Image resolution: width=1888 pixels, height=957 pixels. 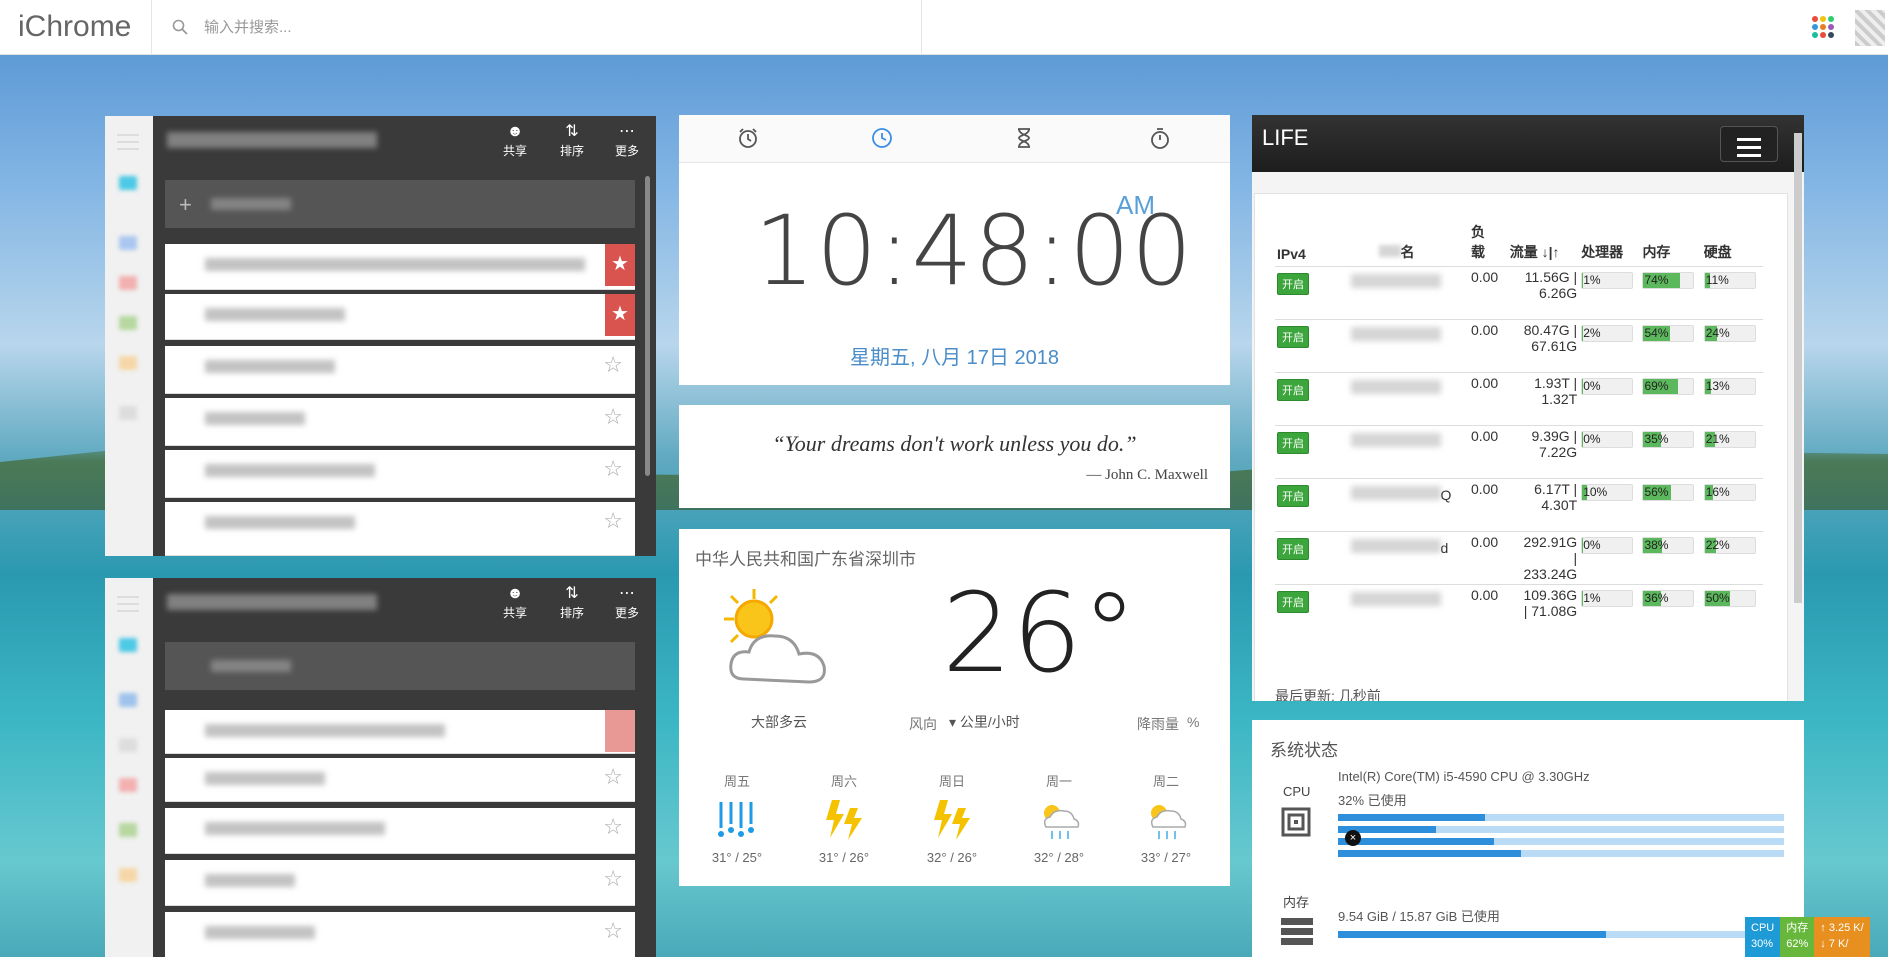 What do you see at coordinates (180, 27) in the screenshot?
I see `search-icon` at bounding box center [180, 27].